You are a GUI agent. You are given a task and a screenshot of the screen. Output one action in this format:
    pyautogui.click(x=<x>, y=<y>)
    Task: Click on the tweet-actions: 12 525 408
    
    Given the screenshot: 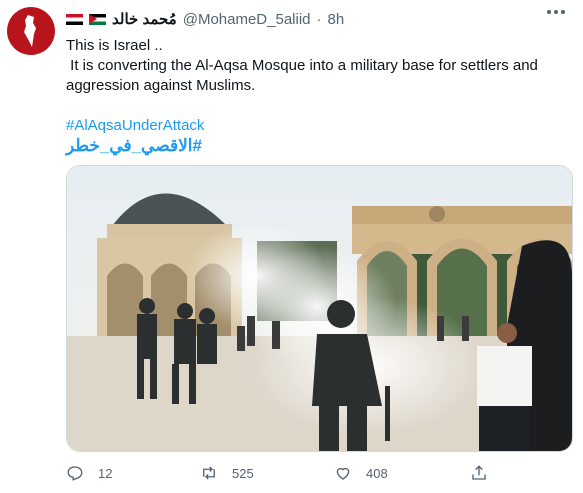 What is the action you would take?
    pyautogui.click(x=318, y=473)
    